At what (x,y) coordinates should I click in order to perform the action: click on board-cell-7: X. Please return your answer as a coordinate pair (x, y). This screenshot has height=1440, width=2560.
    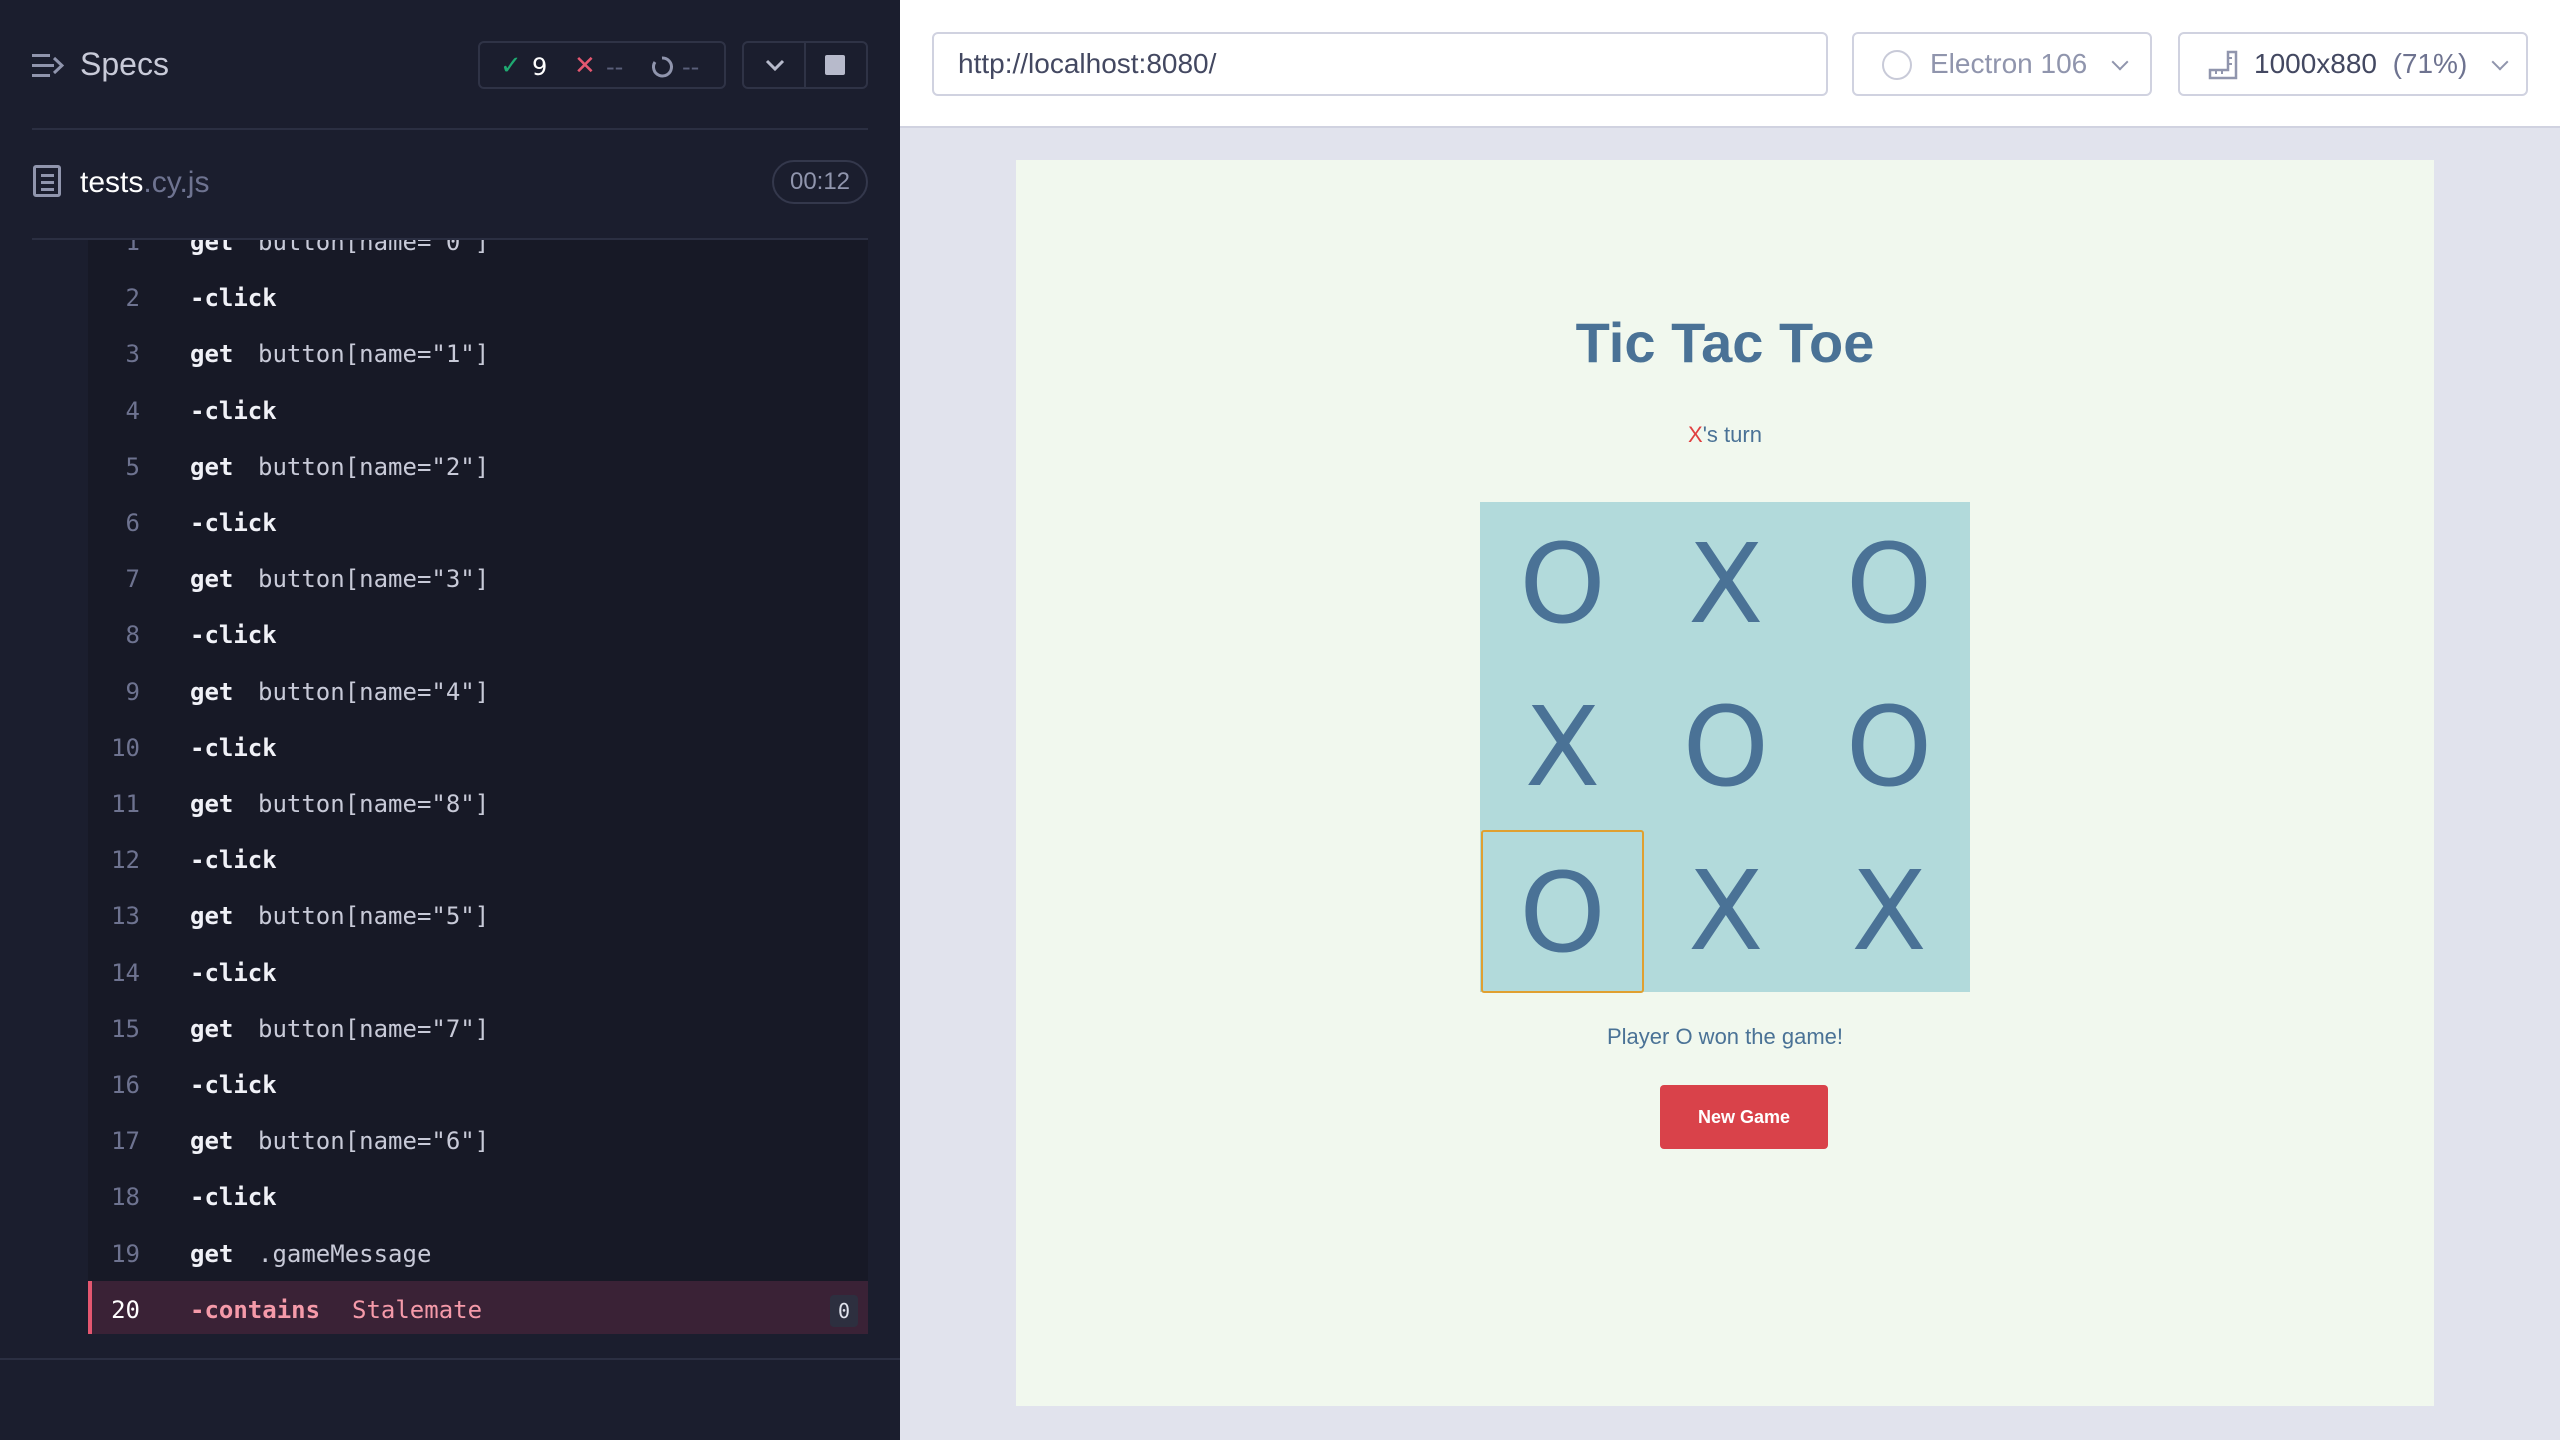
    Looking at the image, I should click on (1725, 911).